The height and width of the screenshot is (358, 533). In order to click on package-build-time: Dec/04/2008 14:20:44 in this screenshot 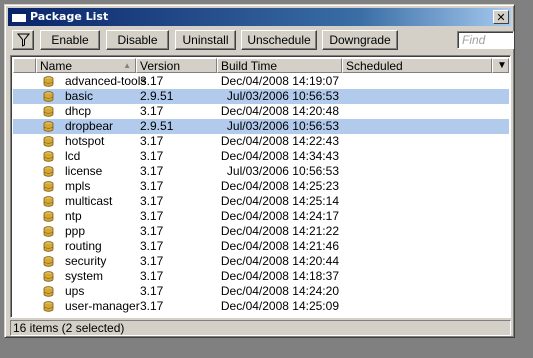, I will do `click(279, 261)`.